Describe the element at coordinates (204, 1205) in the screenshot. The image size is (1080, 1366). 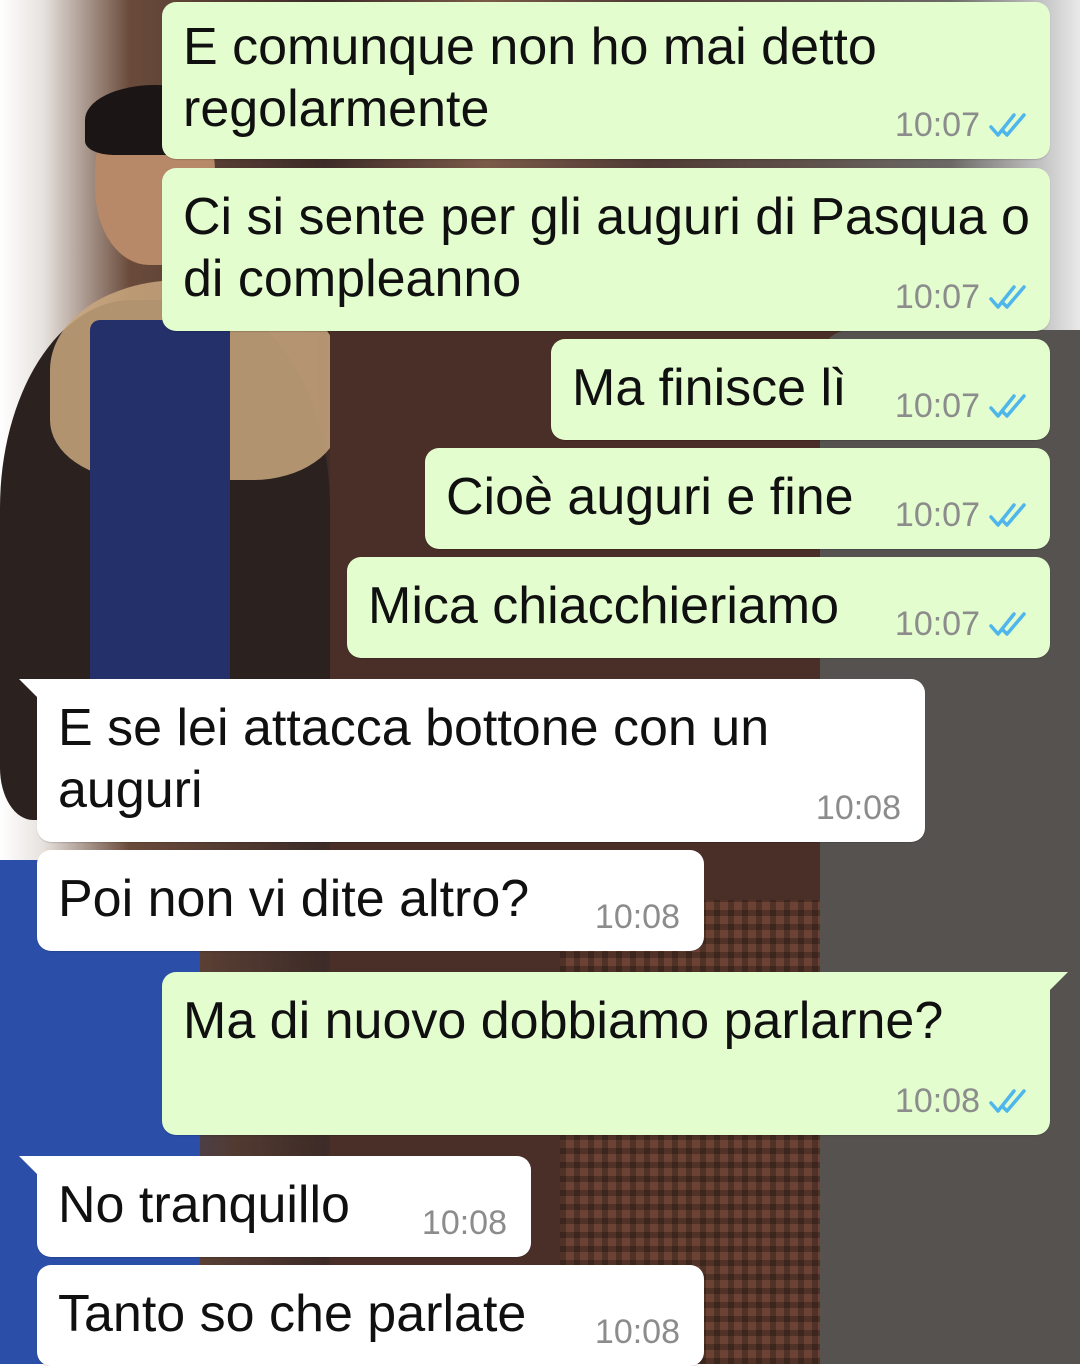
I see `message-text: No tranquillo` at that location.